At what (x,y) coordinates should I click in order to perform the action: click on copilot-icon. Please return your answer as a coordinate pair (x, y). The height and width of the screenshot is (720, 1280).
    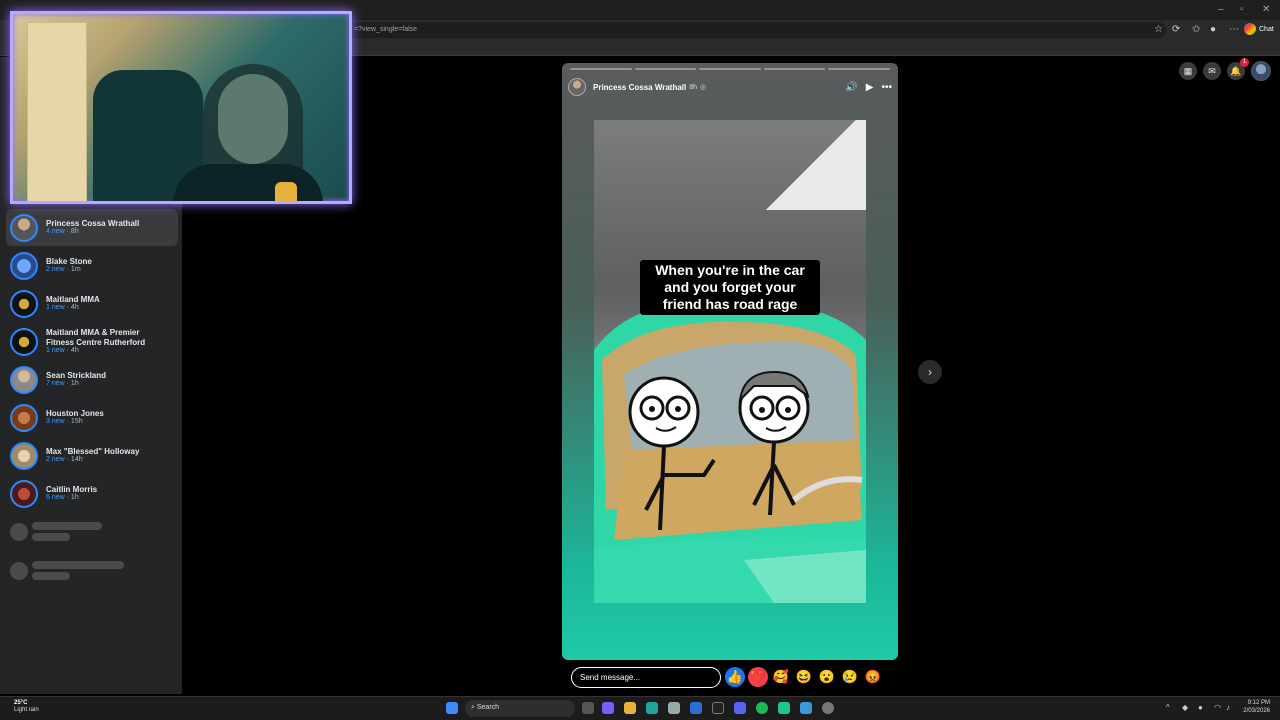
    Looking at the image, I should click on (1250, 29).